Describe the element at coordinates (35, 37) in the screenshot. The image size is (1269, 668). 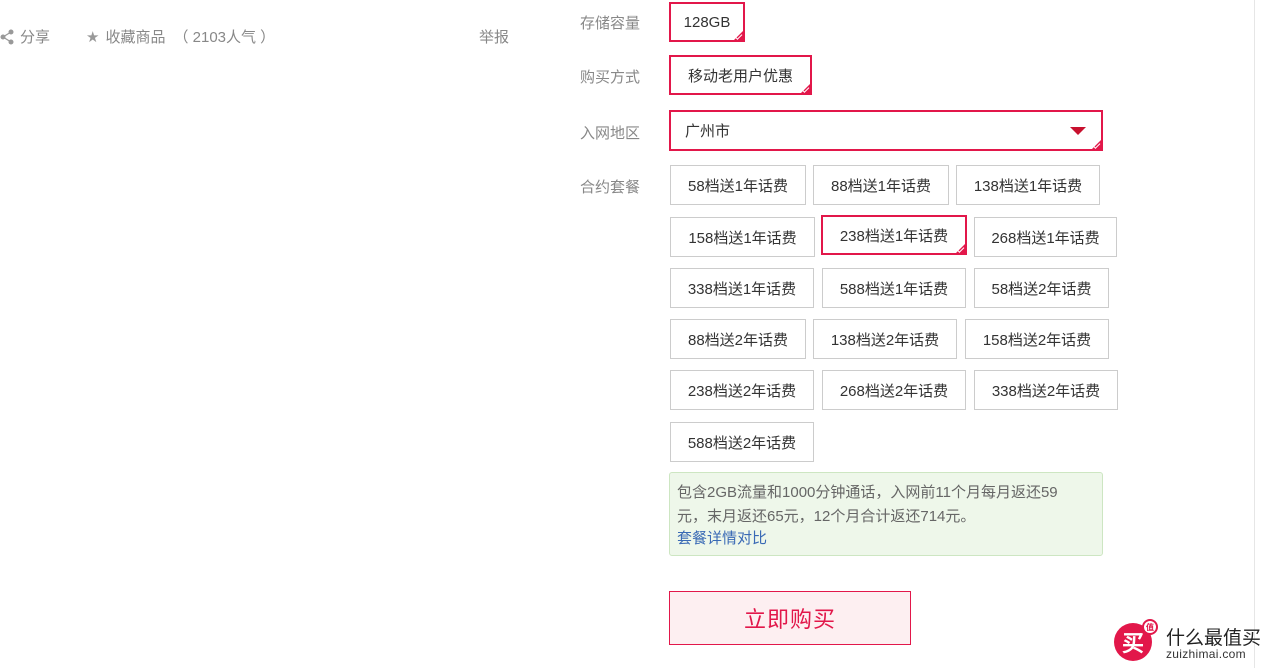
I see `share-label: 分享` at that location.